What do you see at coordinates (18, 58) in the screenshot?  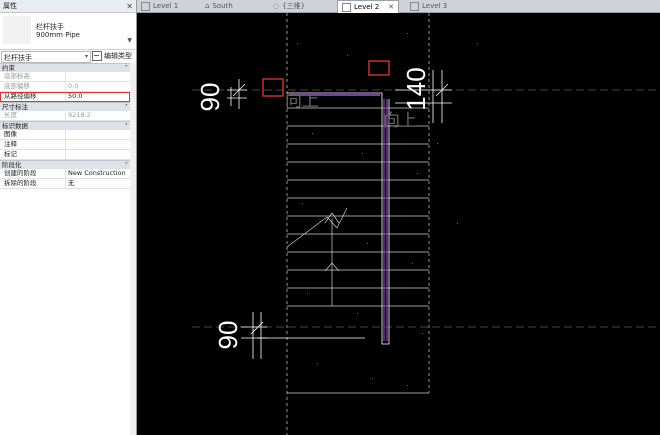 I see `instance-filter-value: 栏杆扶手` at bounding box center [18, 58].